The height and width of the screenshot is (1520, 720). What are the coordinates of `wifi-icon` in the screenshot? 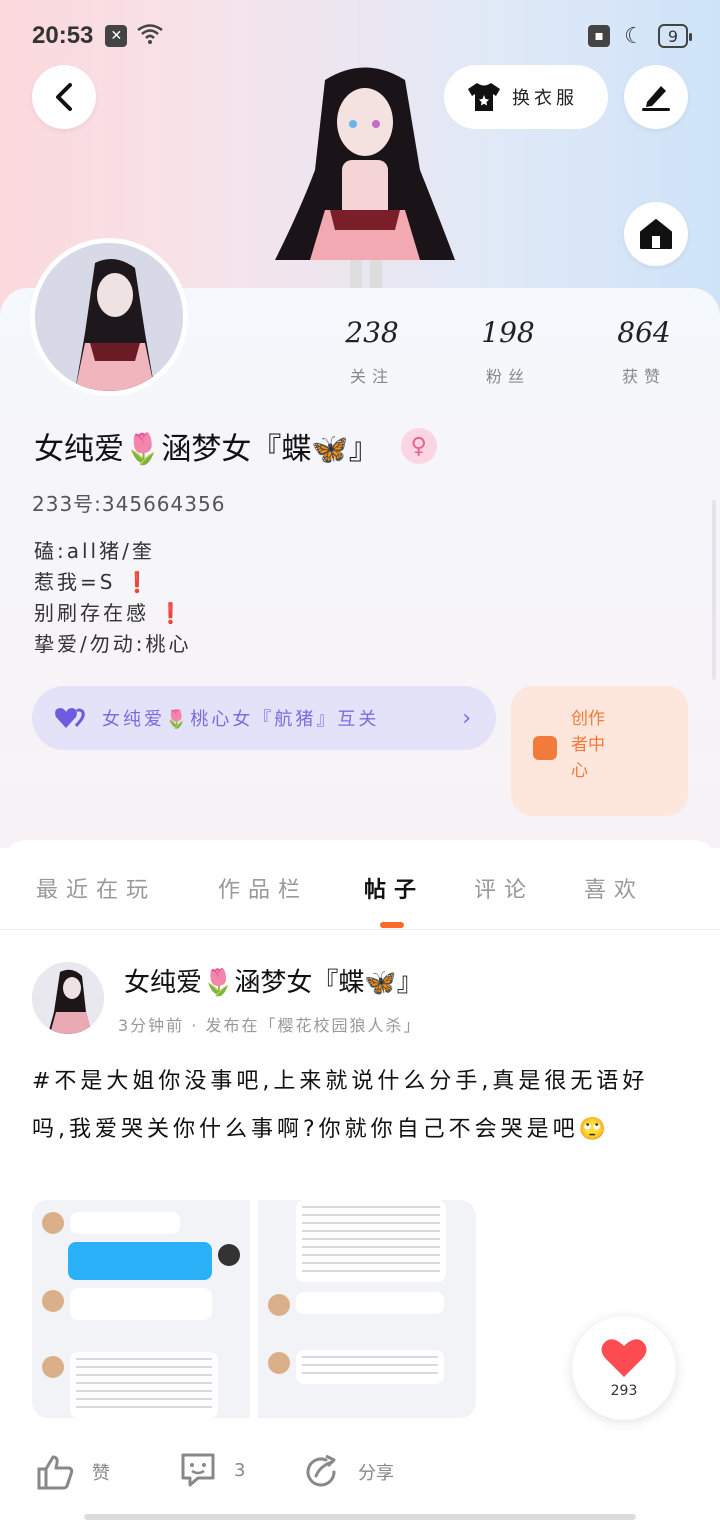 It's located at (150, 36).